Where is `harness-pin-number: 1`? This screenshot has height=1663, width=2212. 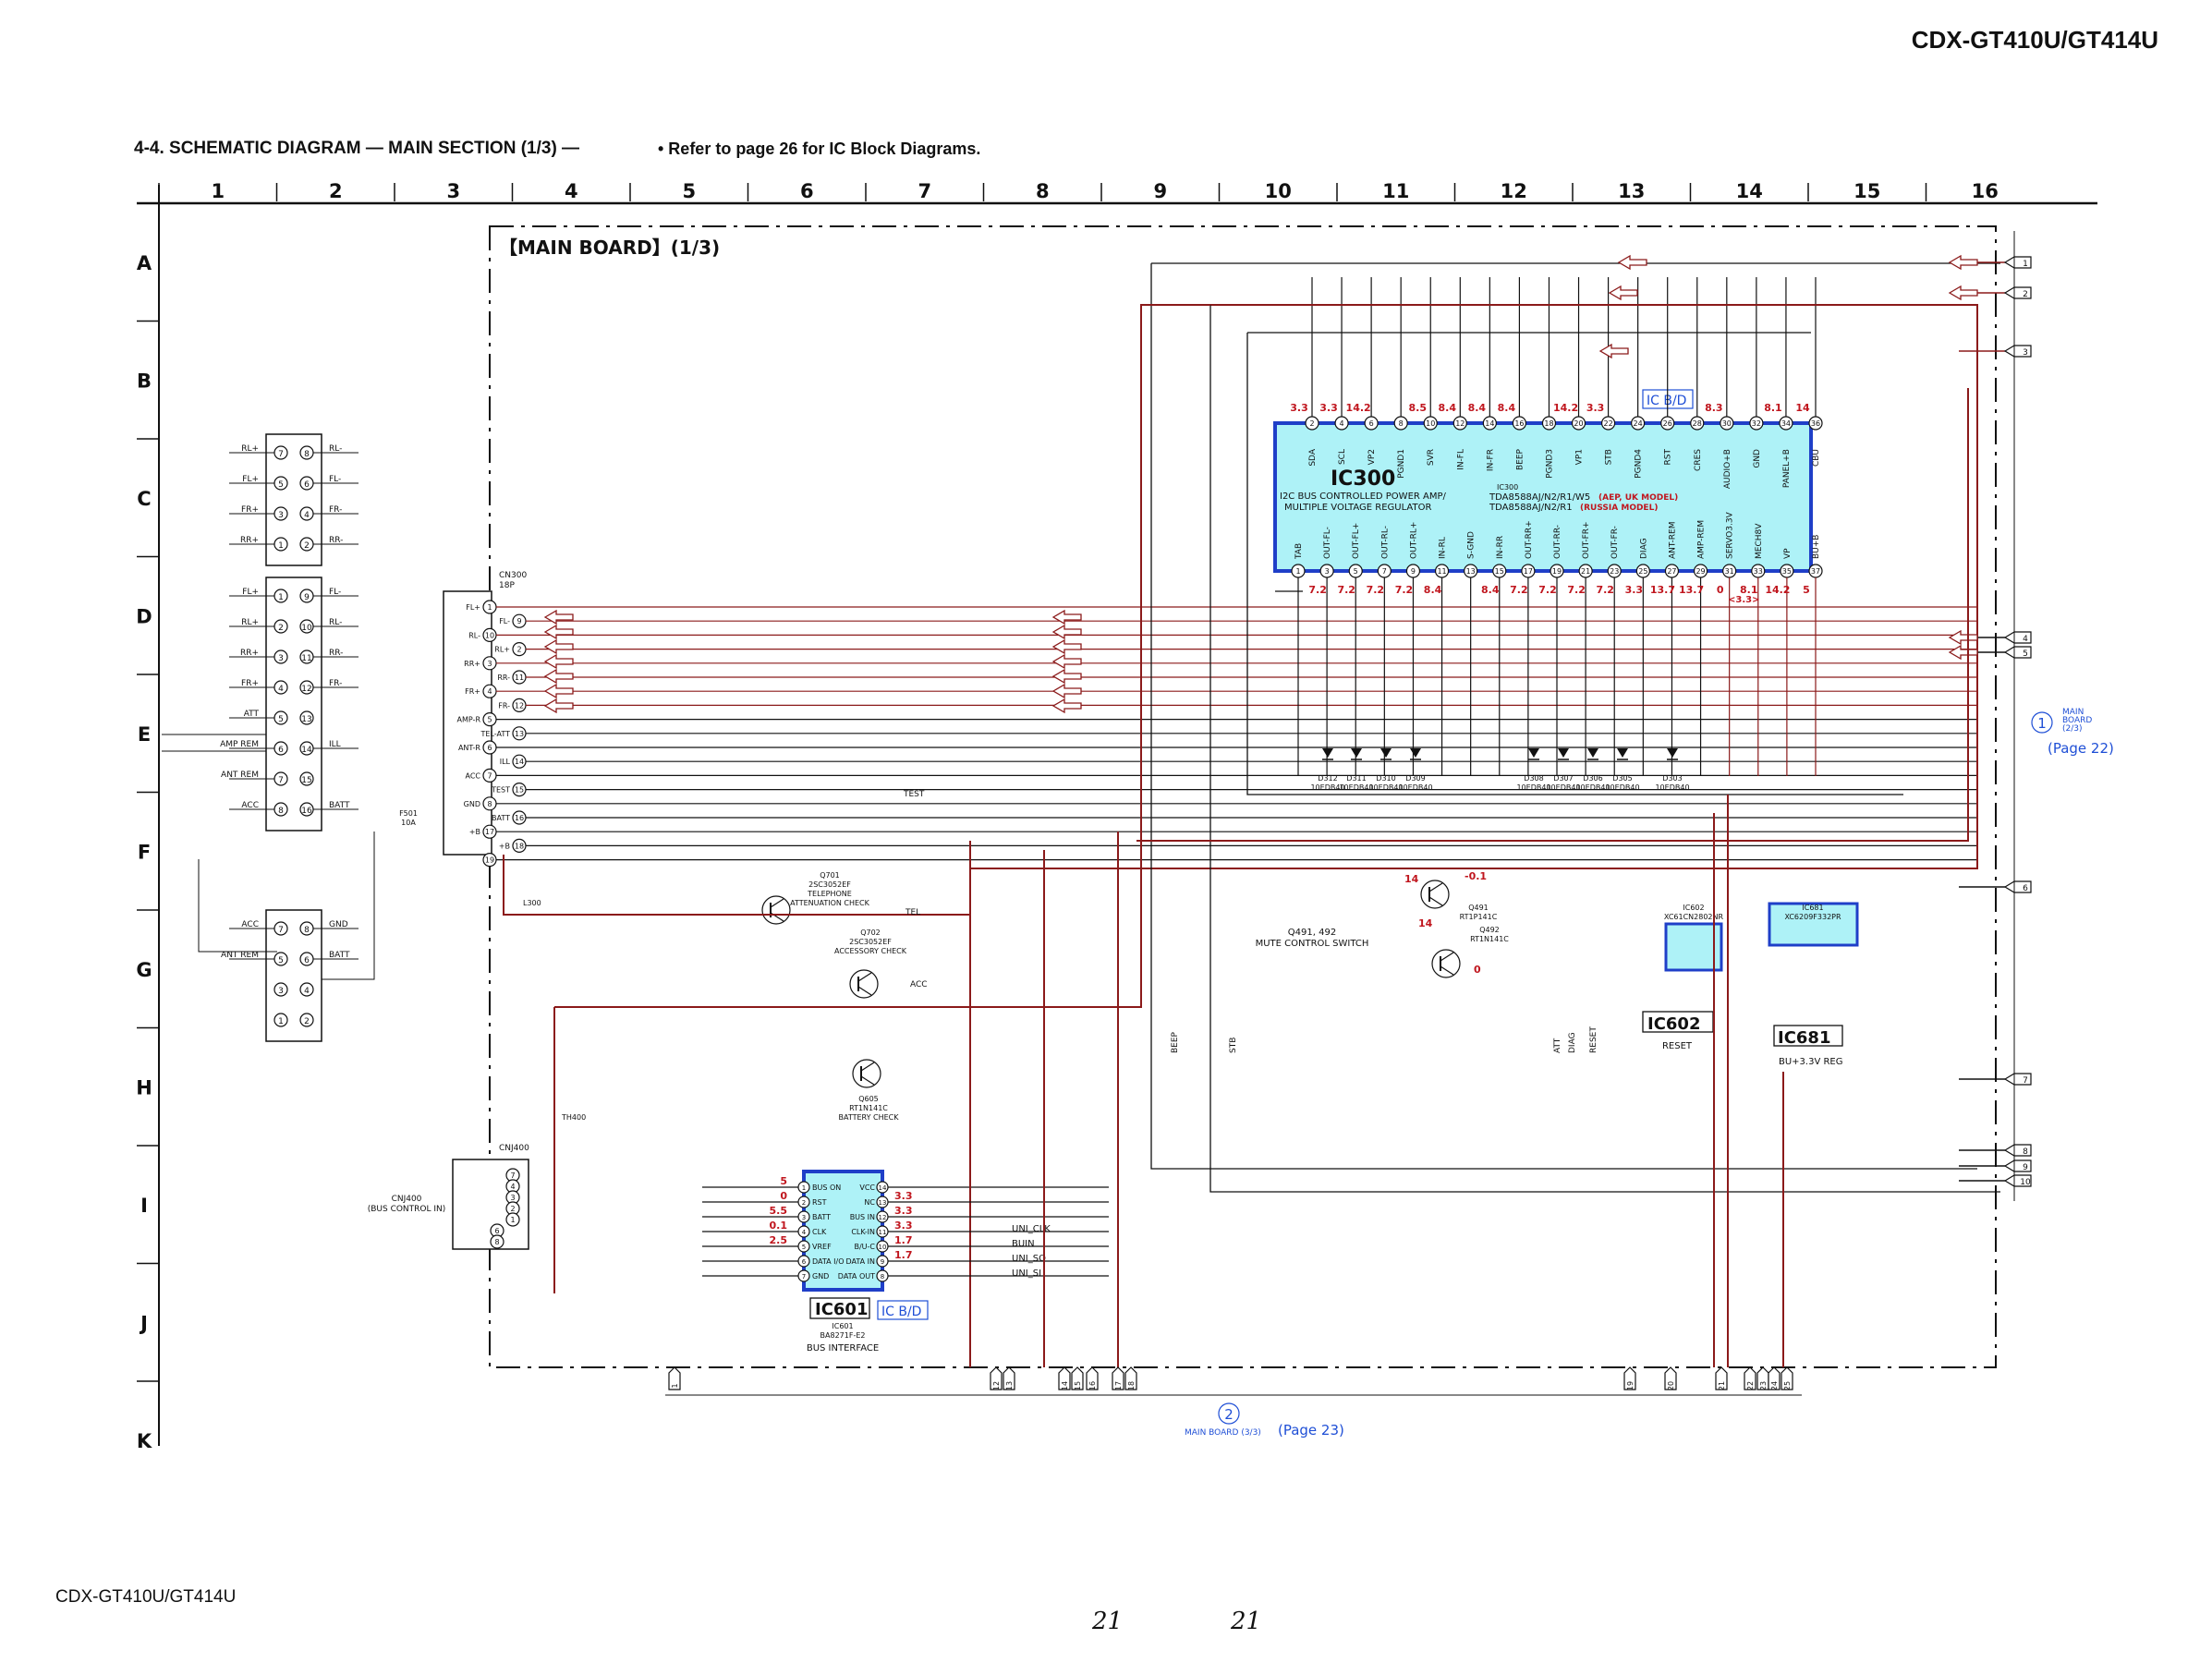 harness-pin-number: 1 is located at coordinates (281, 546).